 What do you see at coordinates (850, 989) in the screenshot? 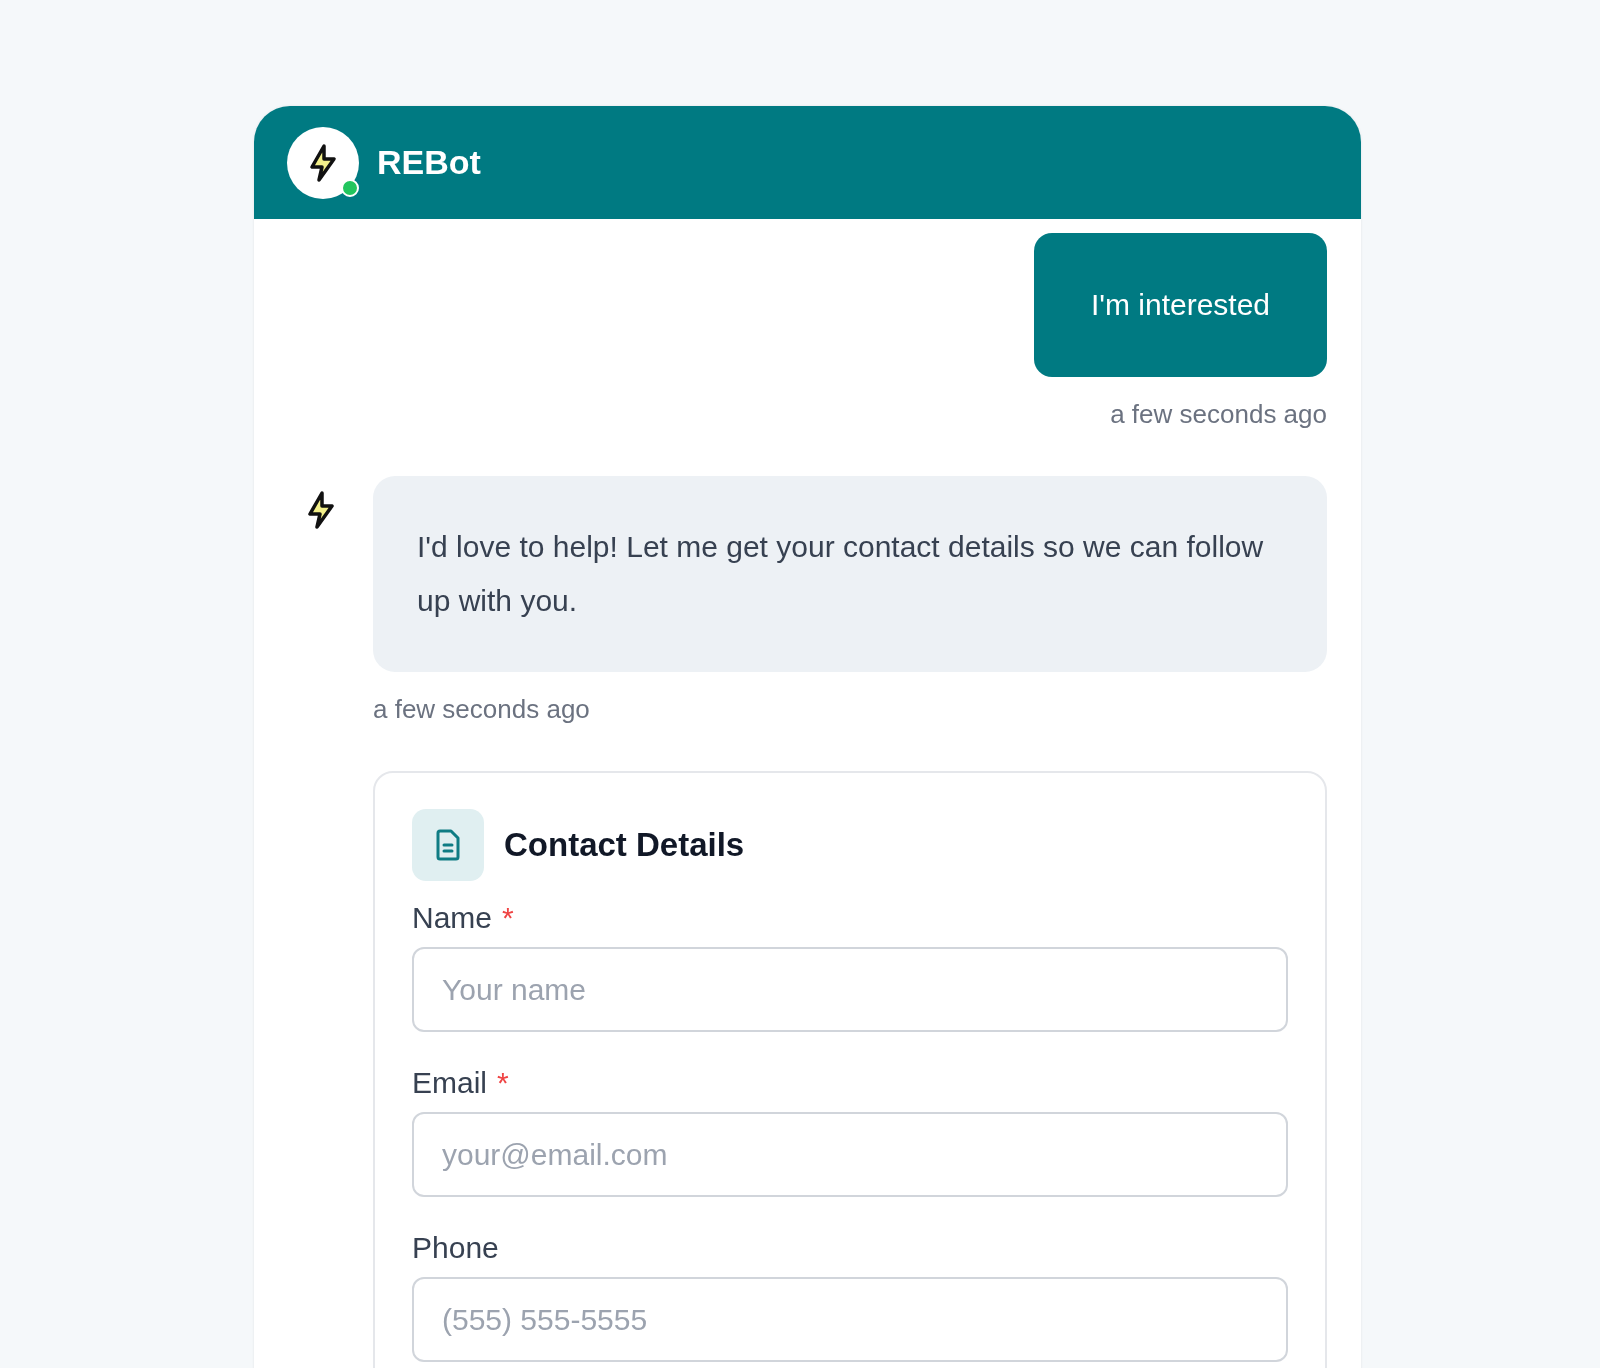
I see `input-field: Your name` at bounding box center [850, 989].